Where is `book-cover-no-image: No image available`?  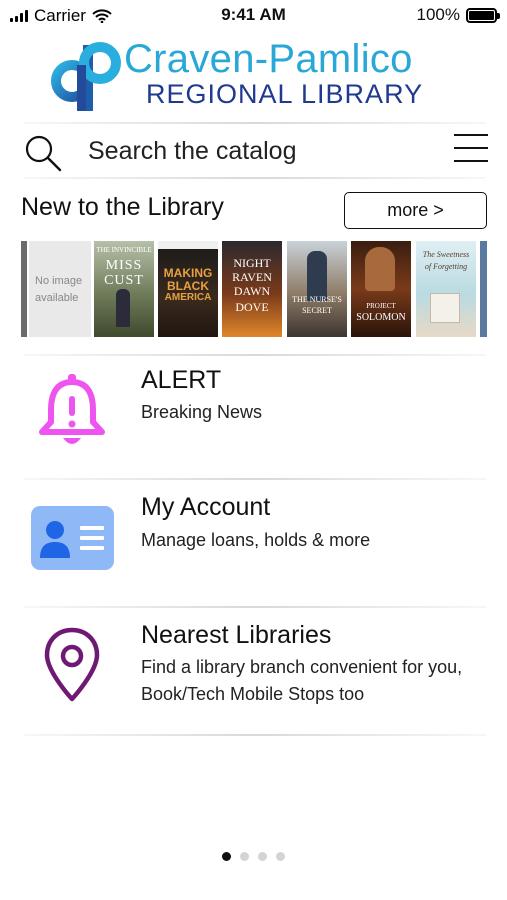 book-cover-no-image: No image available is located at coordinates (60, 289).